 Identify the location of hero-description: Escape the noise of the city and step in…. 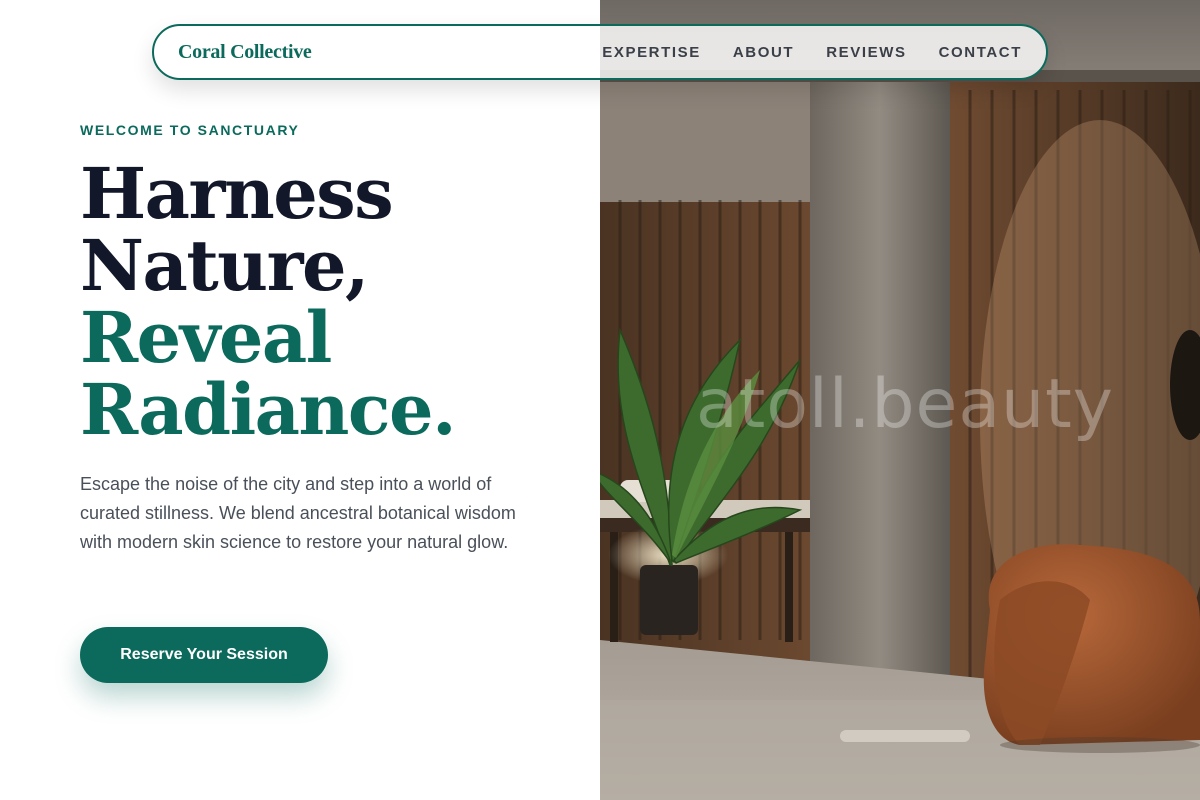
(298, 513).